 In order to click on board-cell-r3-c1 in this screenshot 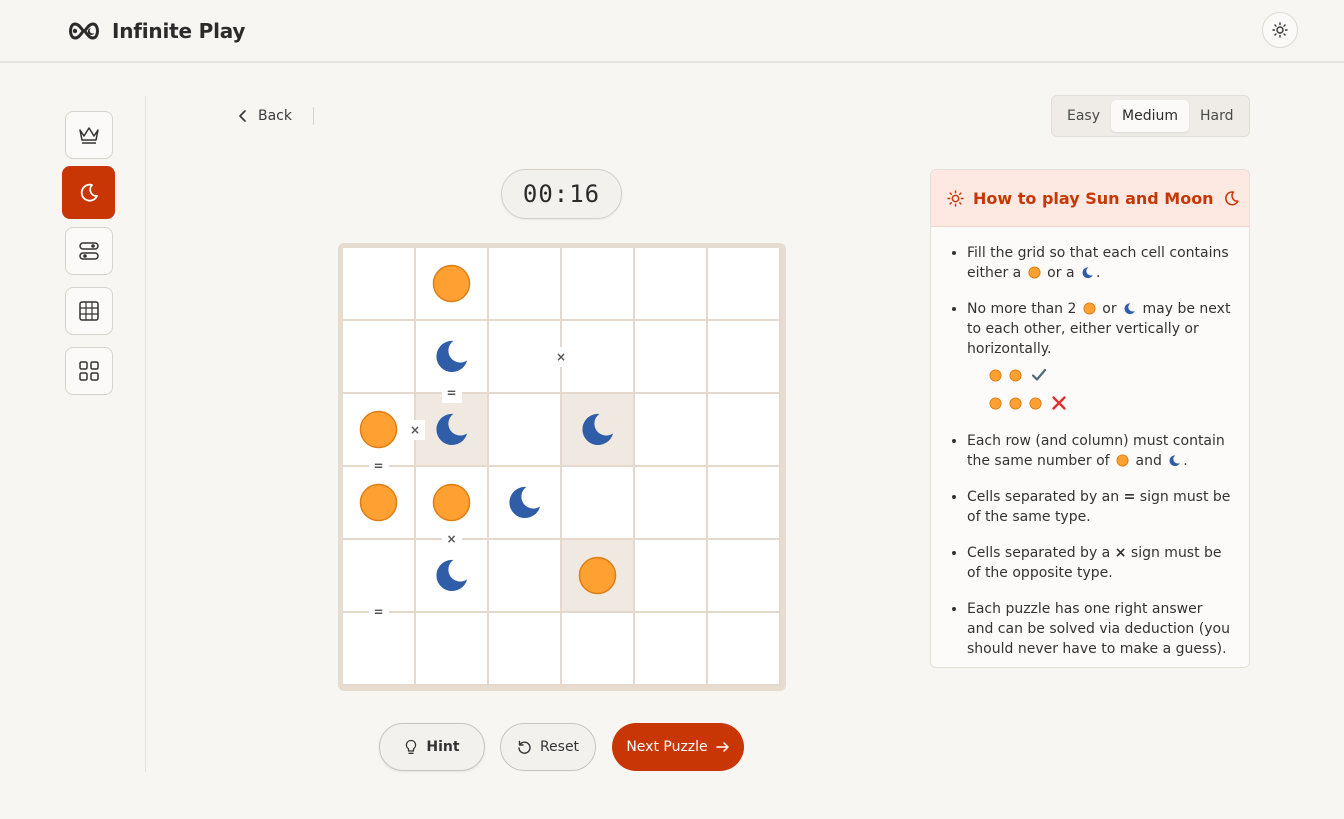, I will do `click(451, 502)`.